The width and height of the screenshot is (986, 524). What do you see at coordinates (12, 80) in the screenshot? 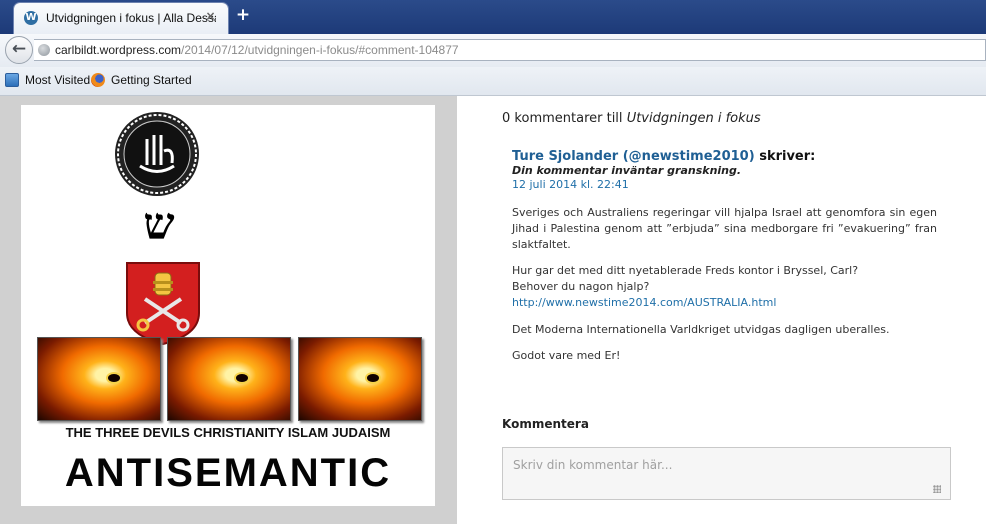
I see `most-visited-icon` at bounding box center [12, 80].